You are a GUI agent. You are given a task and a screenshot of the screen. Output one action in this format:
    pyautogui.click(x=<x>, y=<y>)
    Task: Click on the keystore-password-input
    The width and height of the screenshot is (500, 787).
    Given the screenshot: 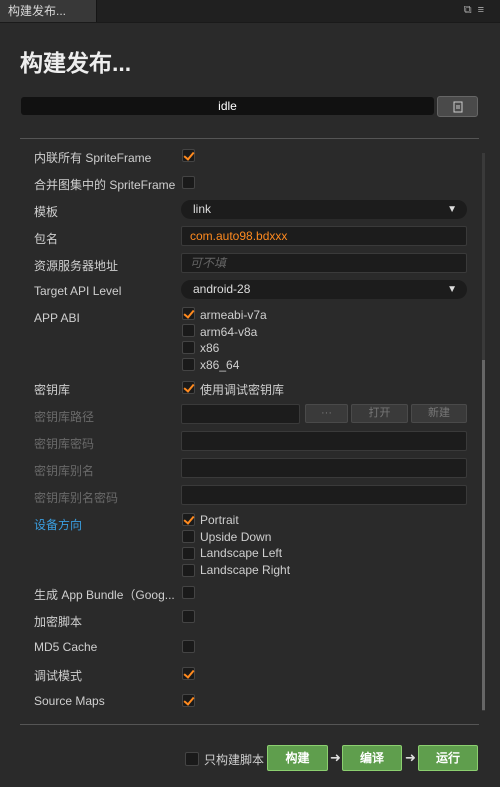 What is the action you would take?
    pyautogui.click(x=324, y=441)
    